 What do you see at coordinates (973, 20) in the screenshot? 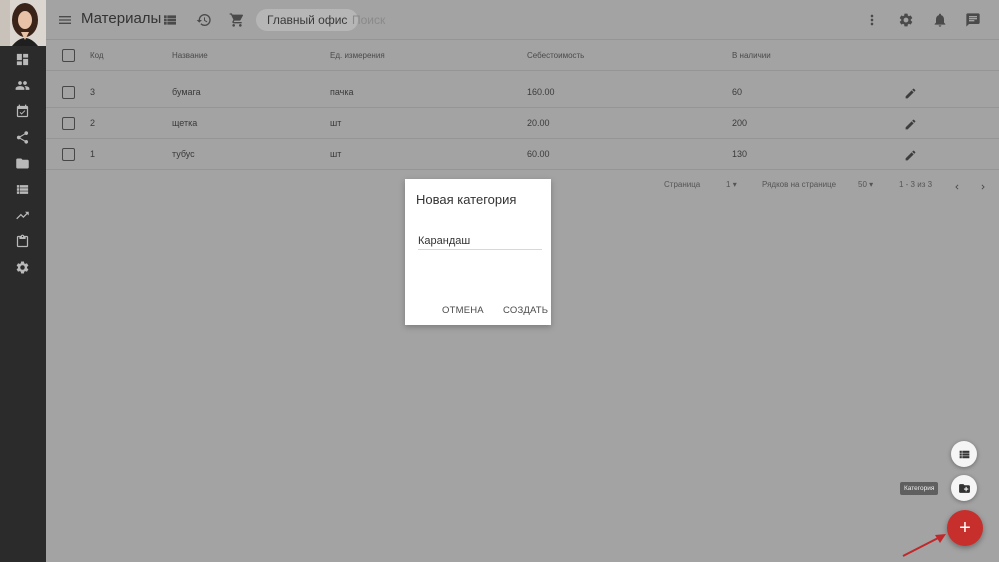
I see `chat-icon` at bounding box center [973, 20].